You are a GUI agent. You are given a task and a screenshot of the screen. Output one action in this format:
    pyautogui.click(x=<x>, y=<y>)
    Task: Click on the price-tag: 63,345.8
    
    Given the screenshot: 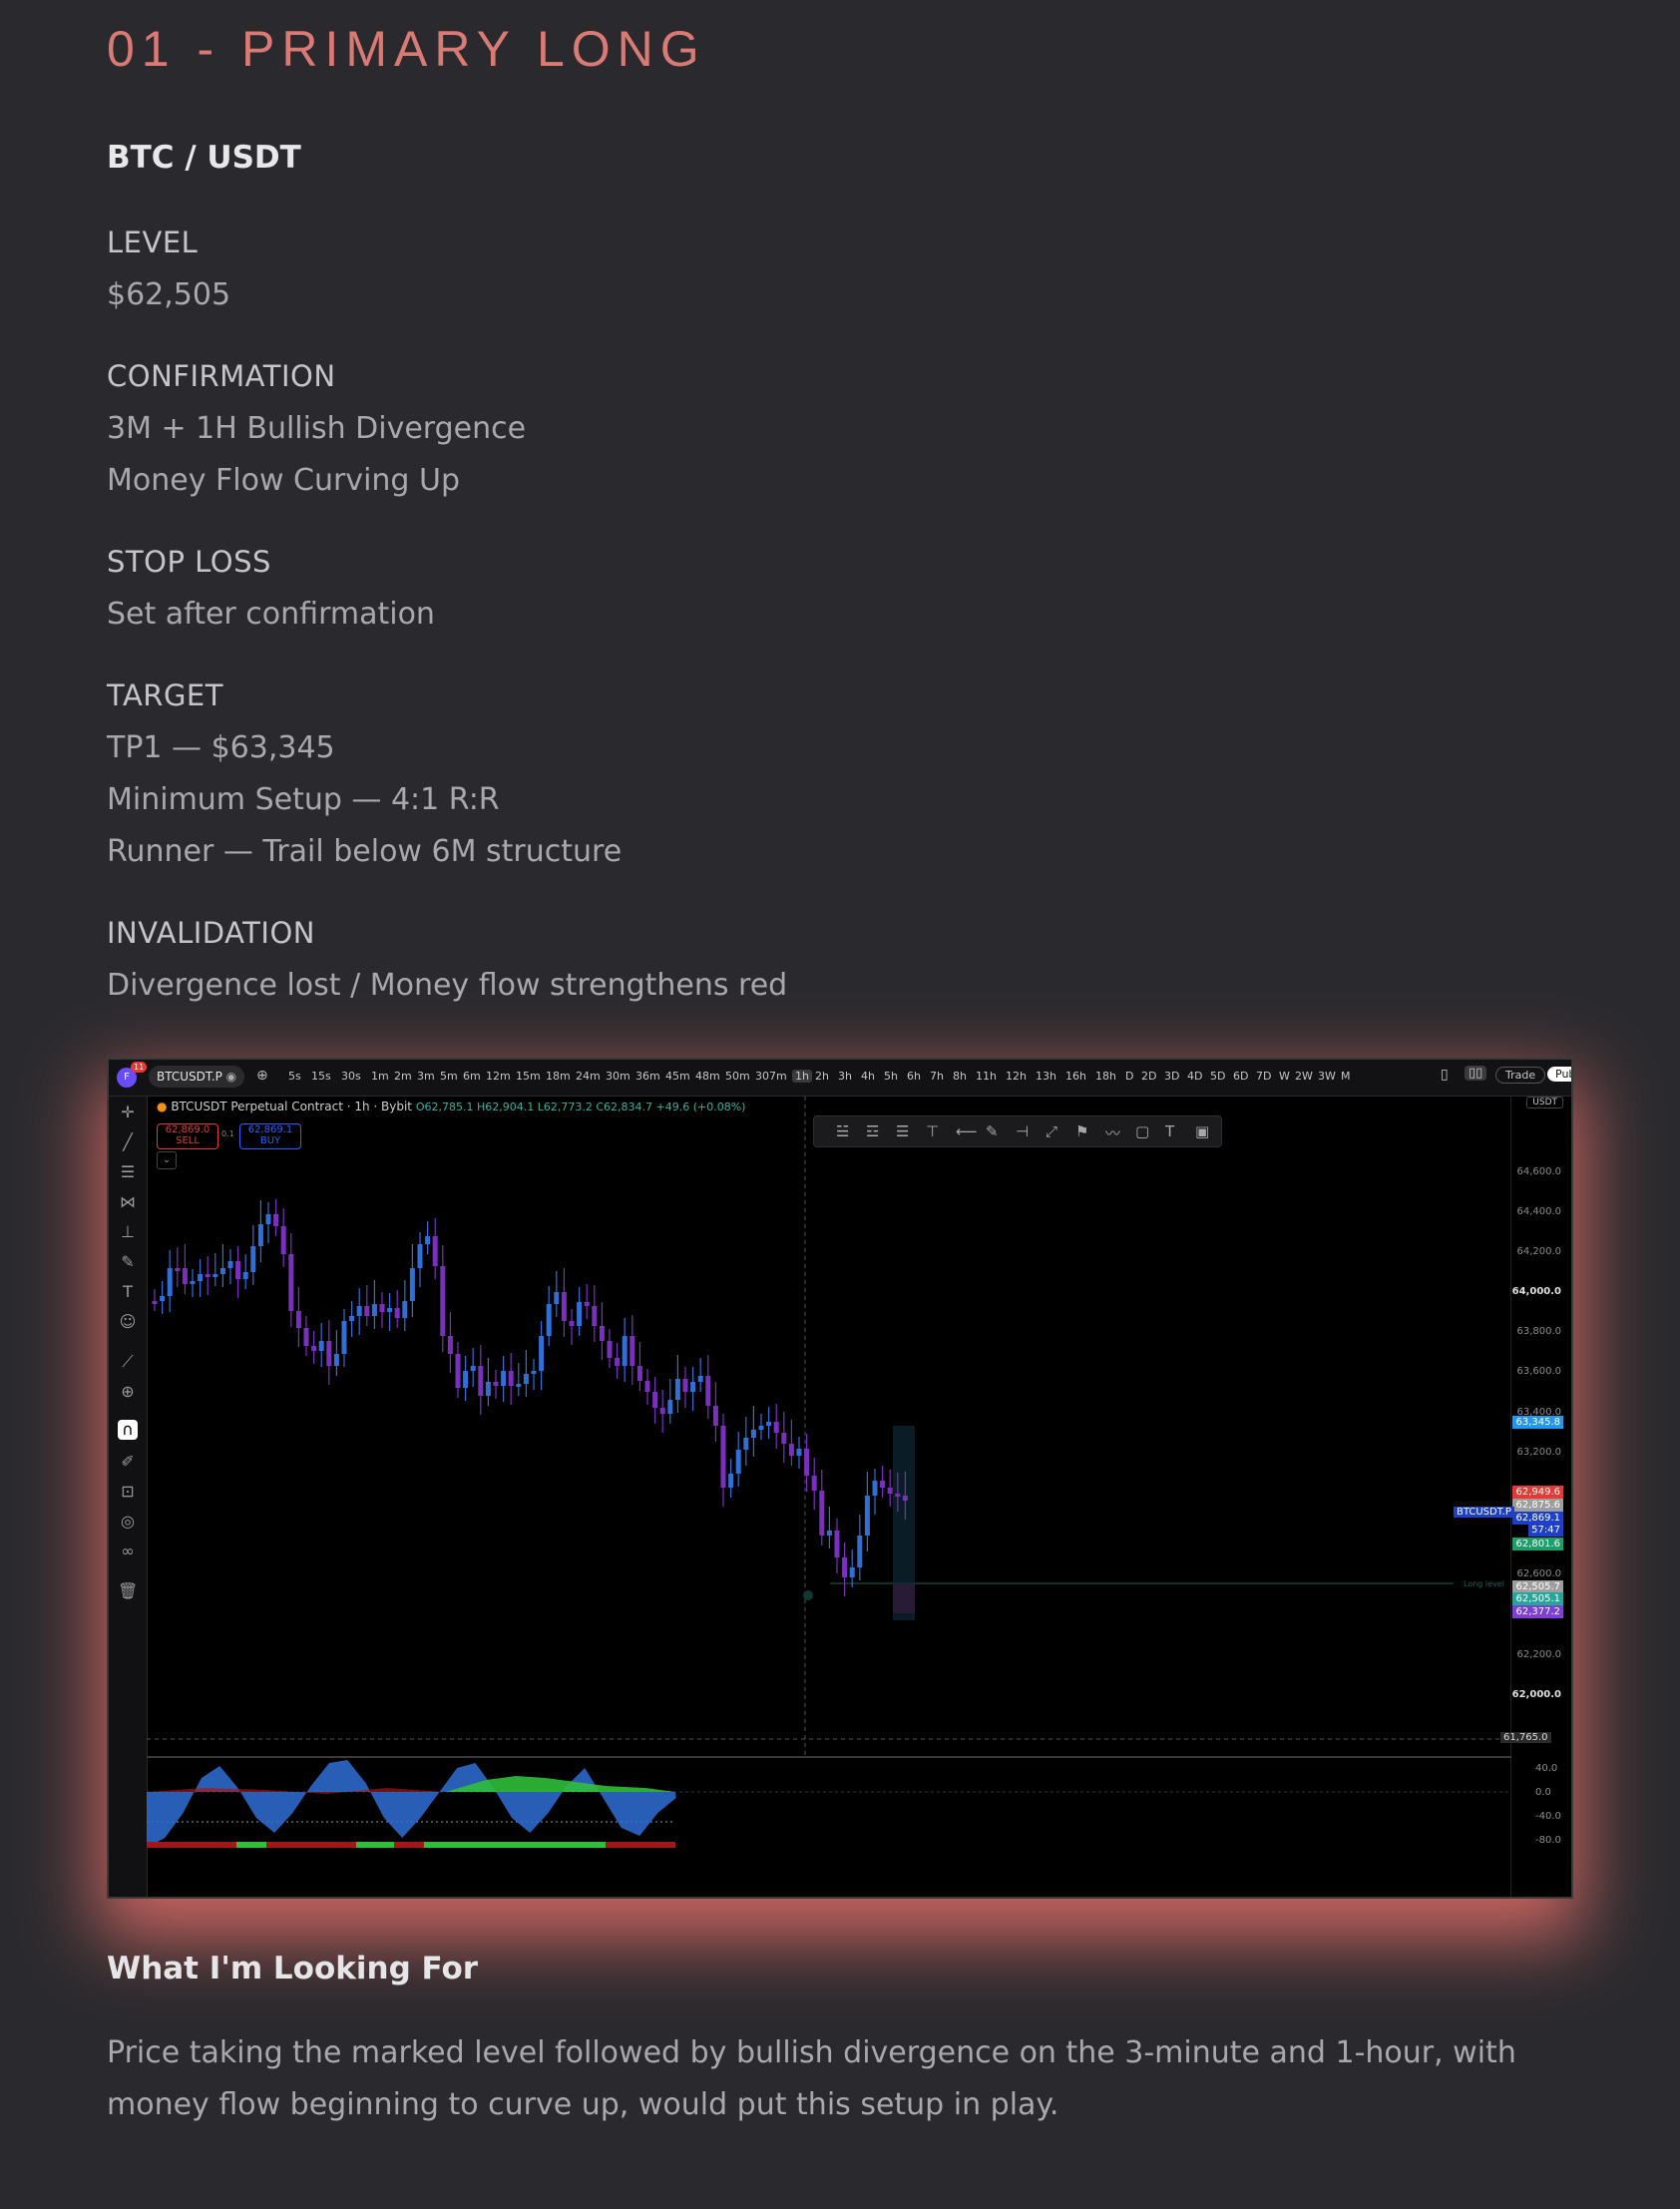 What is the action you would take?
    pyautogui.click(x=1537, y=1423)
    